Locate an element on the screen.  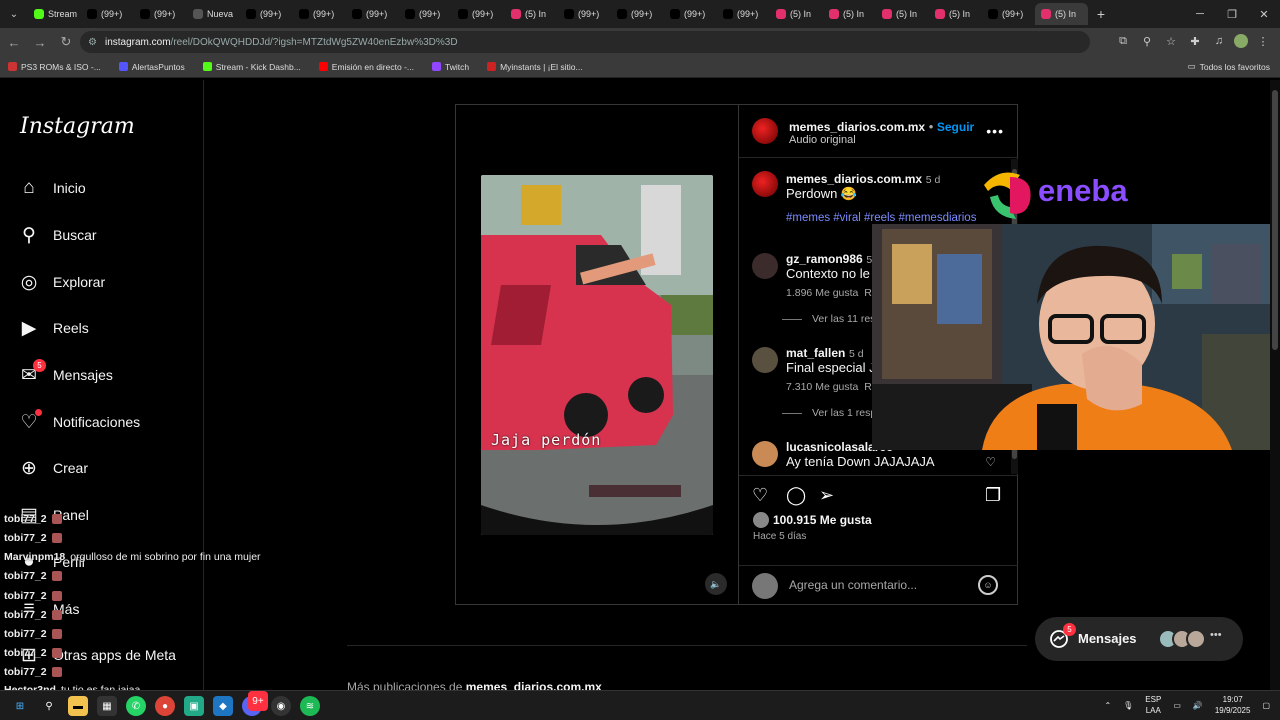
comment-username: gz_ramon986 is located at coordinates (824, 259).